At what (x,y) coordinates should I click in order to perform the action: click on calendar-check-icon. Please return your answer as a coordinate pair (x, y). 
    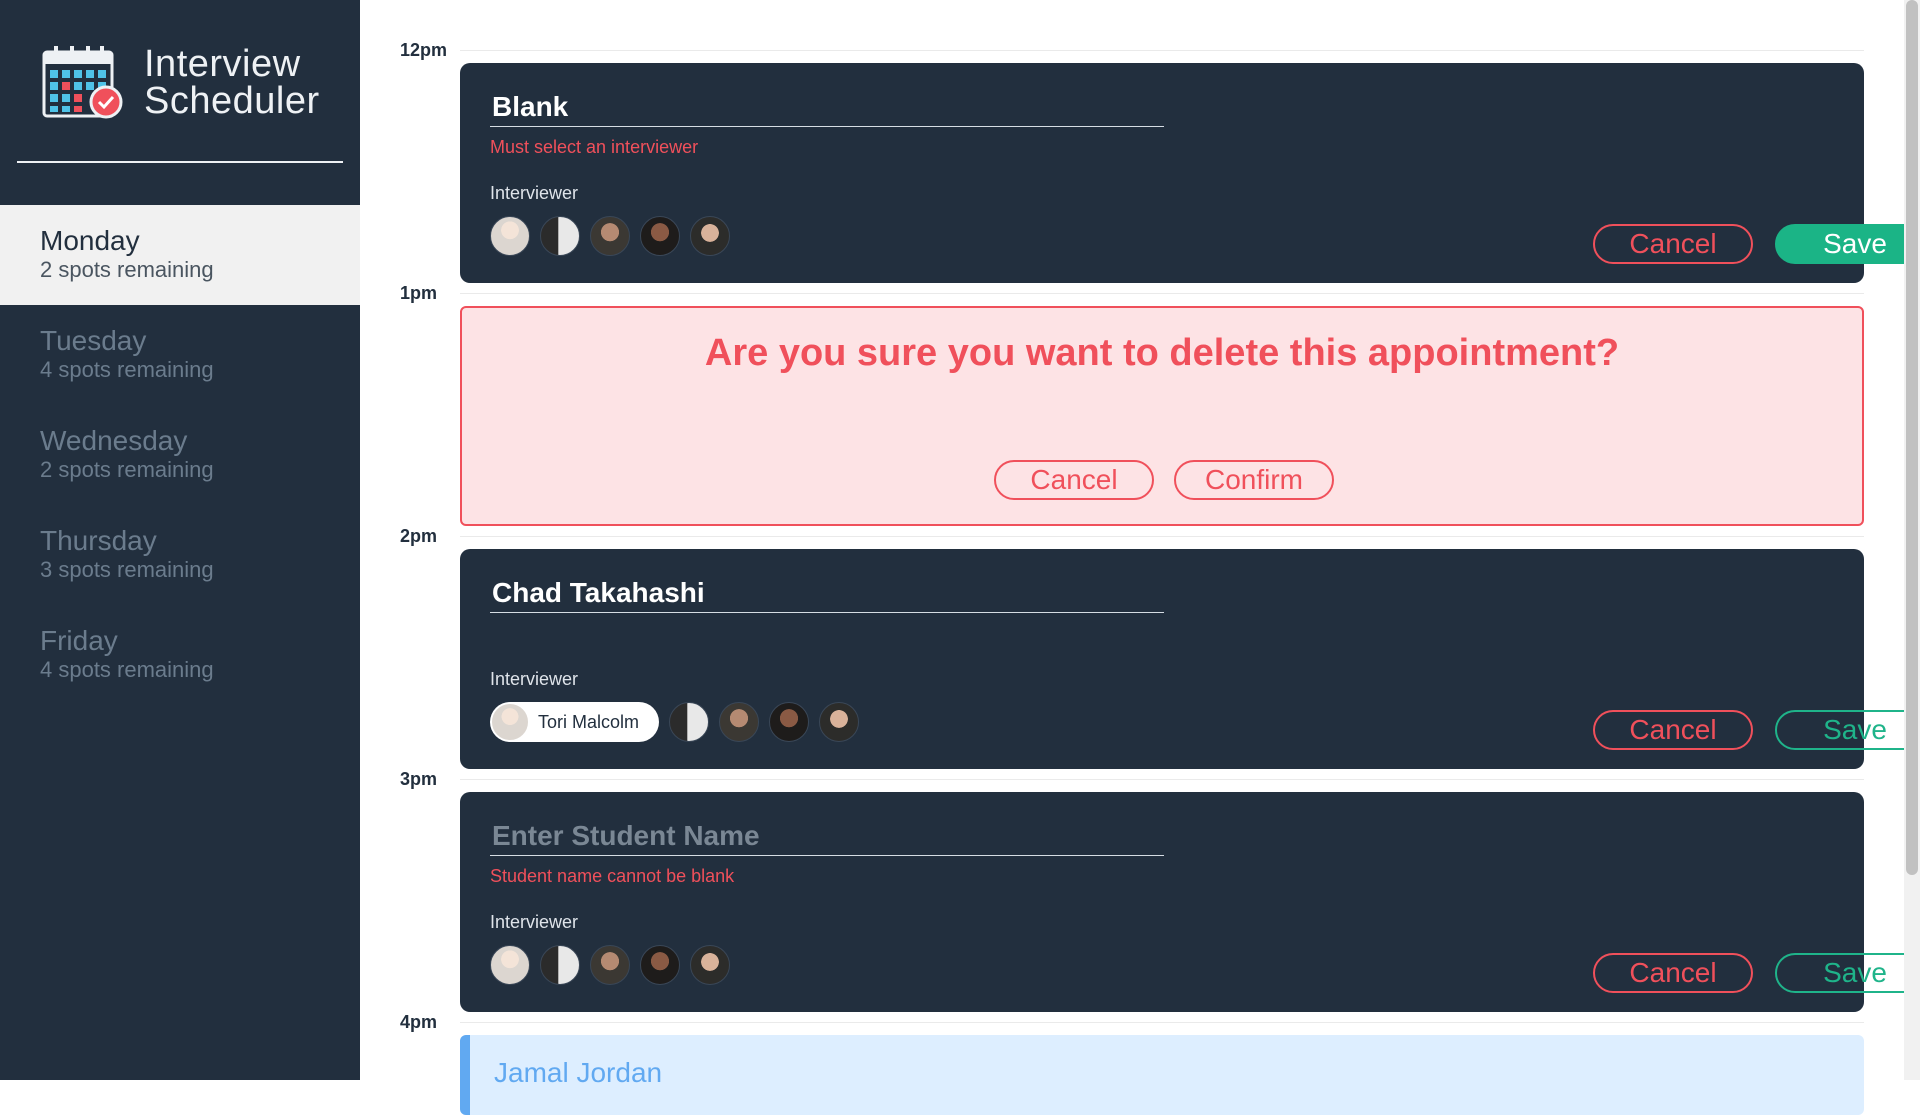
    Looking at the image, I should click on (82, 82).